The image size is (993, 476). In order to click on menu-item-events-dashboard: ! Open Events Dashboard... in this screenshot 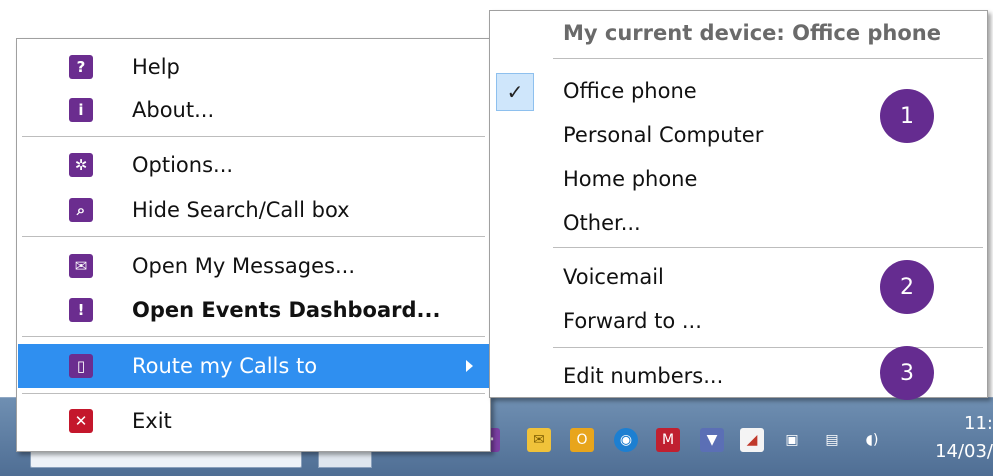, I will do `click(253, 310)`.